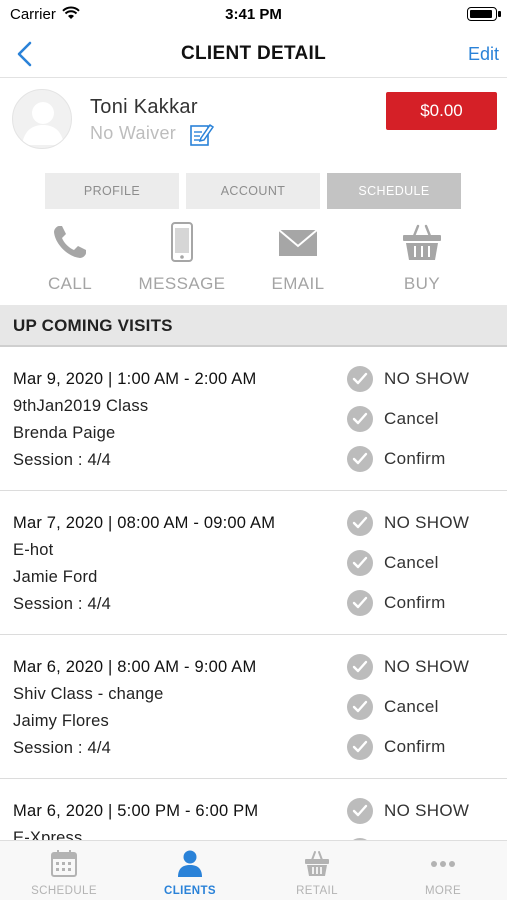 Image resolution: width=507 pixels, height=900 pixels. I want to click on client-header: Toni Kakkar No Waiver $0.00, so click(253, 122).